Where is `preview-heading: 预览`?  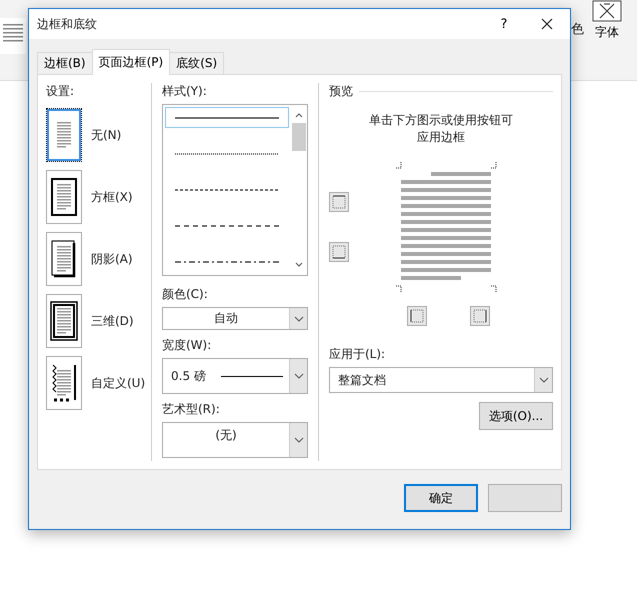 preview-heading: 预览 is located at coordinates (341, 91).